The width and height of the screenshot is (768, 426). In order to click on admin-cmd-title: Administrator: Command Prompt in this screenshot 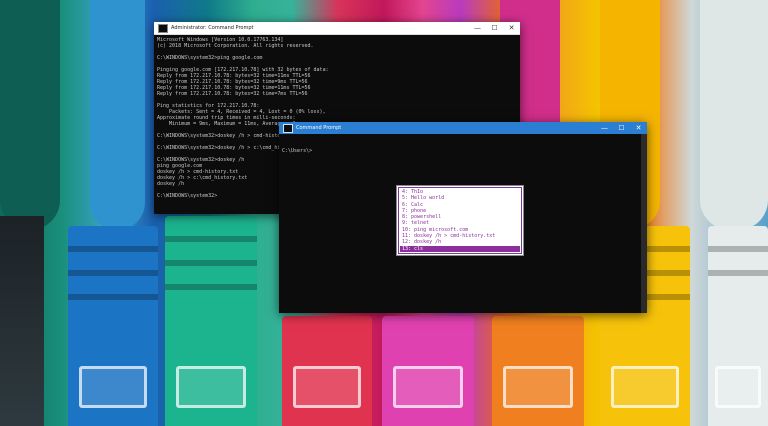, I will do `click(212, 28)`.